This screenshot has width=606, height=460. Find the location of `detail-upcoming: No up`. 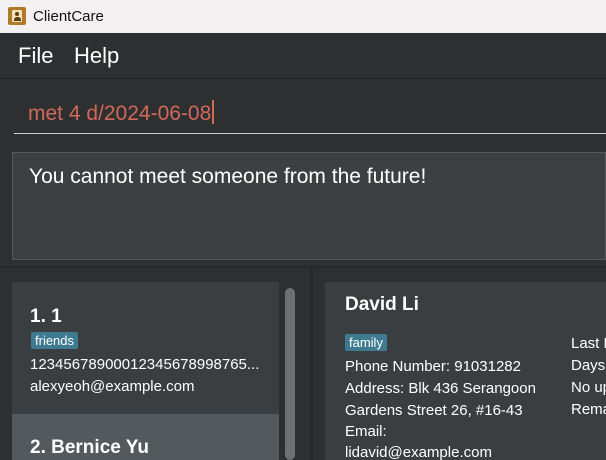

detail-upcoming: No up is located at coordinates (588, 387).